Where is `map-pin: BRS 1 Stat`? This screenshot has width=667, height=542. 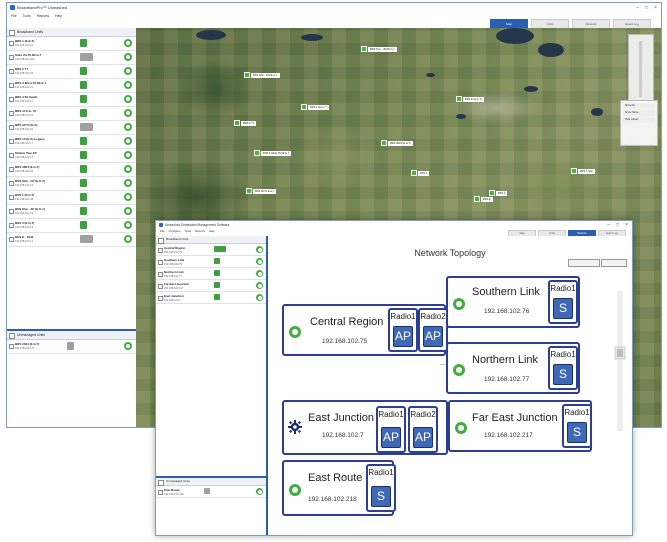
map-pin: BRS 1 Stat is located at coordinates (583, 171).